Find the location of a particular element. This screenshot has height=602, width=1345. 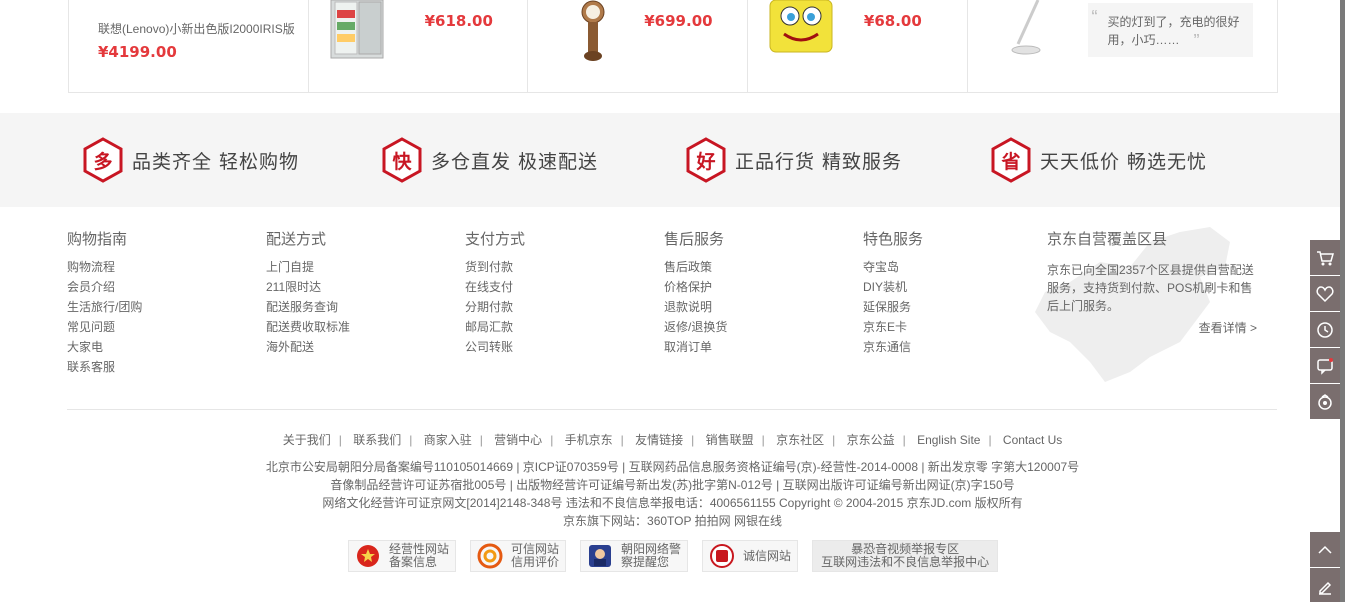

promise-text: 品类齐全 轻松购物 is located at coordinates (216, 161).